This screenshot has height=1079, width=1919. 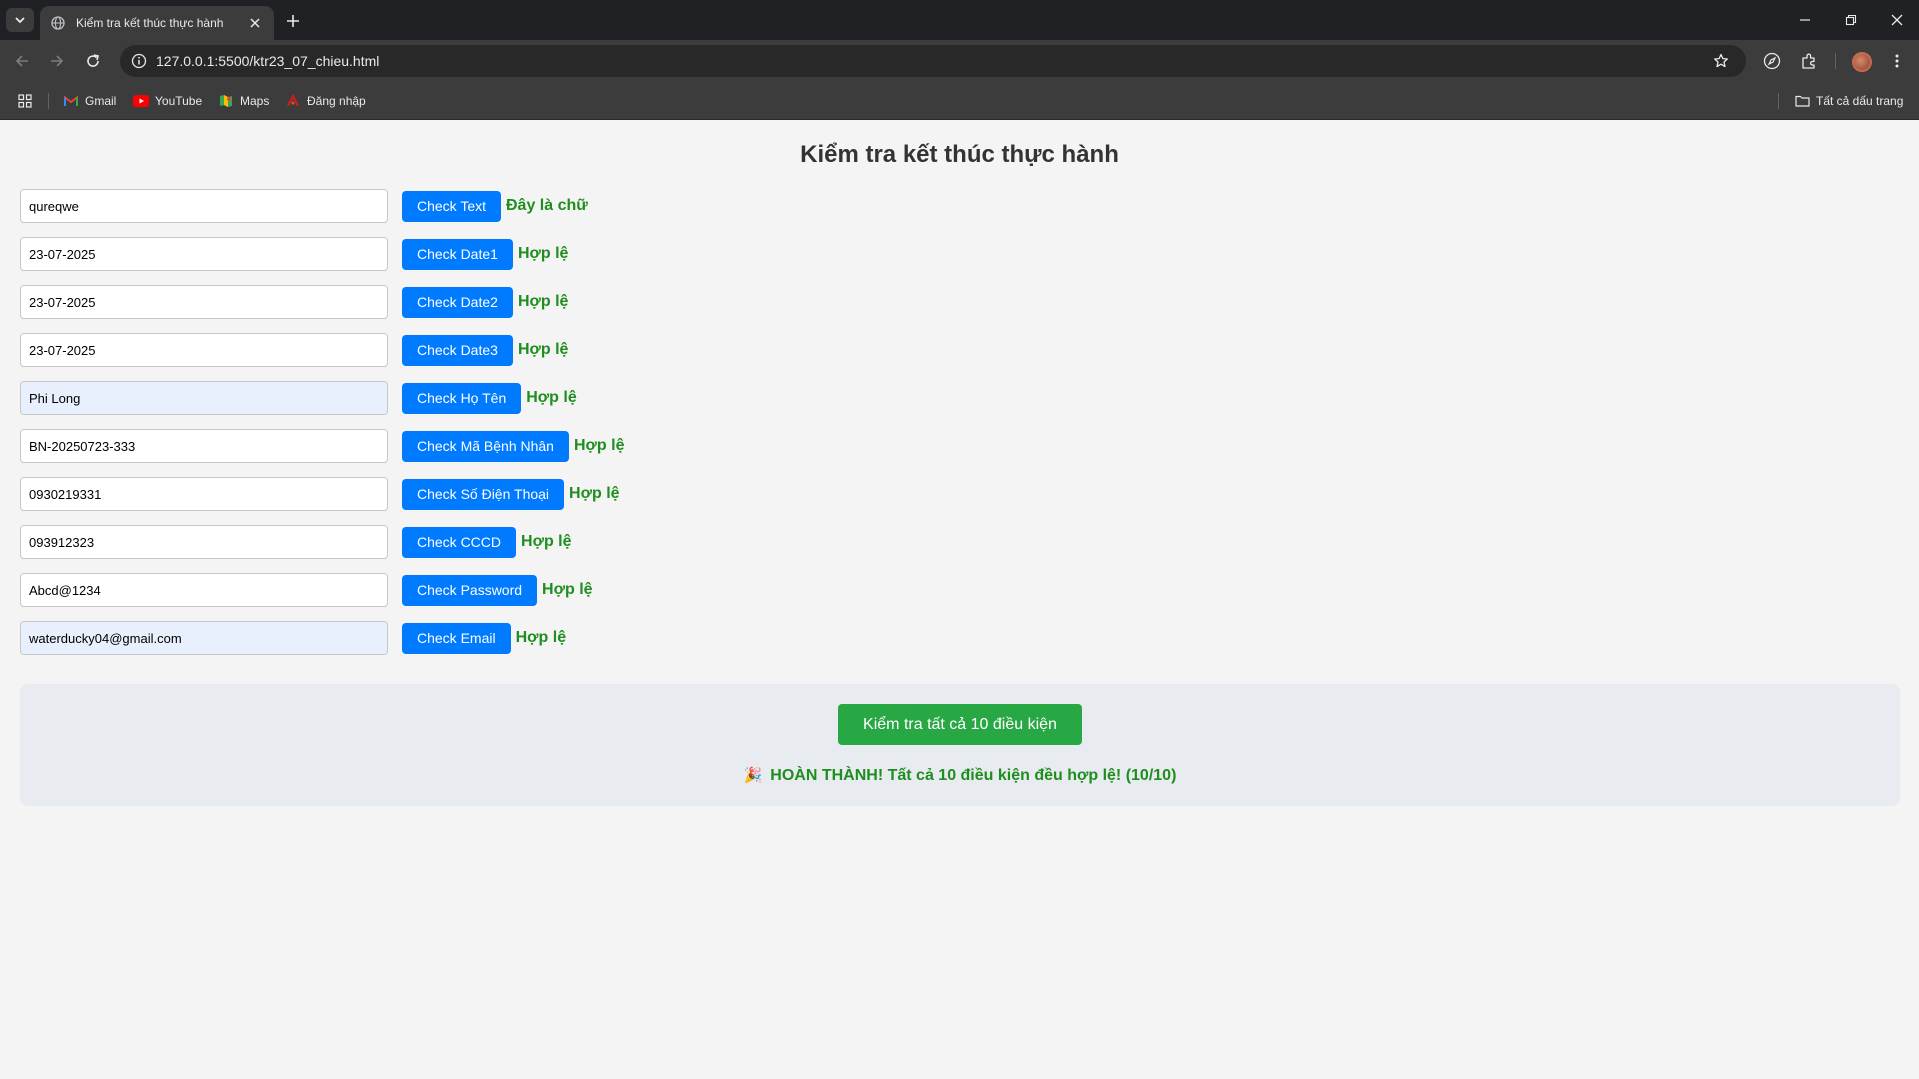 I want to click on bookmark-youtube: YouTube, so click(x=167, y=101).